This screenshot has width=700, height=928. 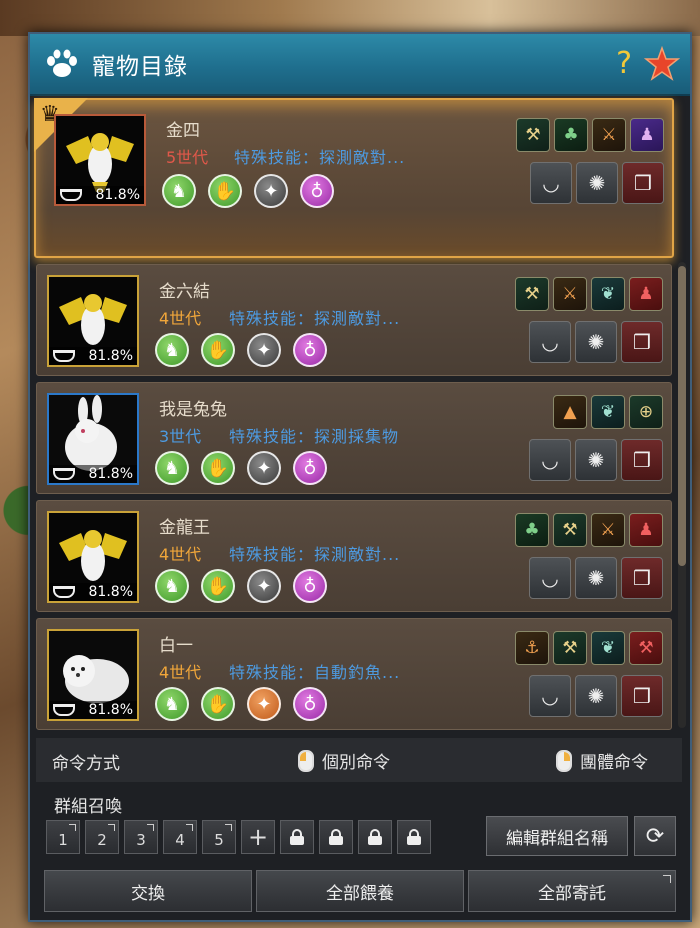 What do you see at coordinates (589, 294) in the screenshot?
I see `pet-skill-icons: ⚒ ⚔ ❦ ♟` at bounding box center [589, 294].